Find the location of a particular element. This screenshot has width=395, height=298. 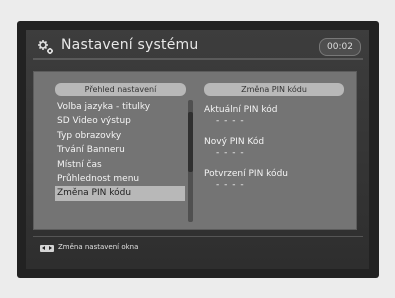

clock-display: 00:02 is located at coordinates (340, 47).